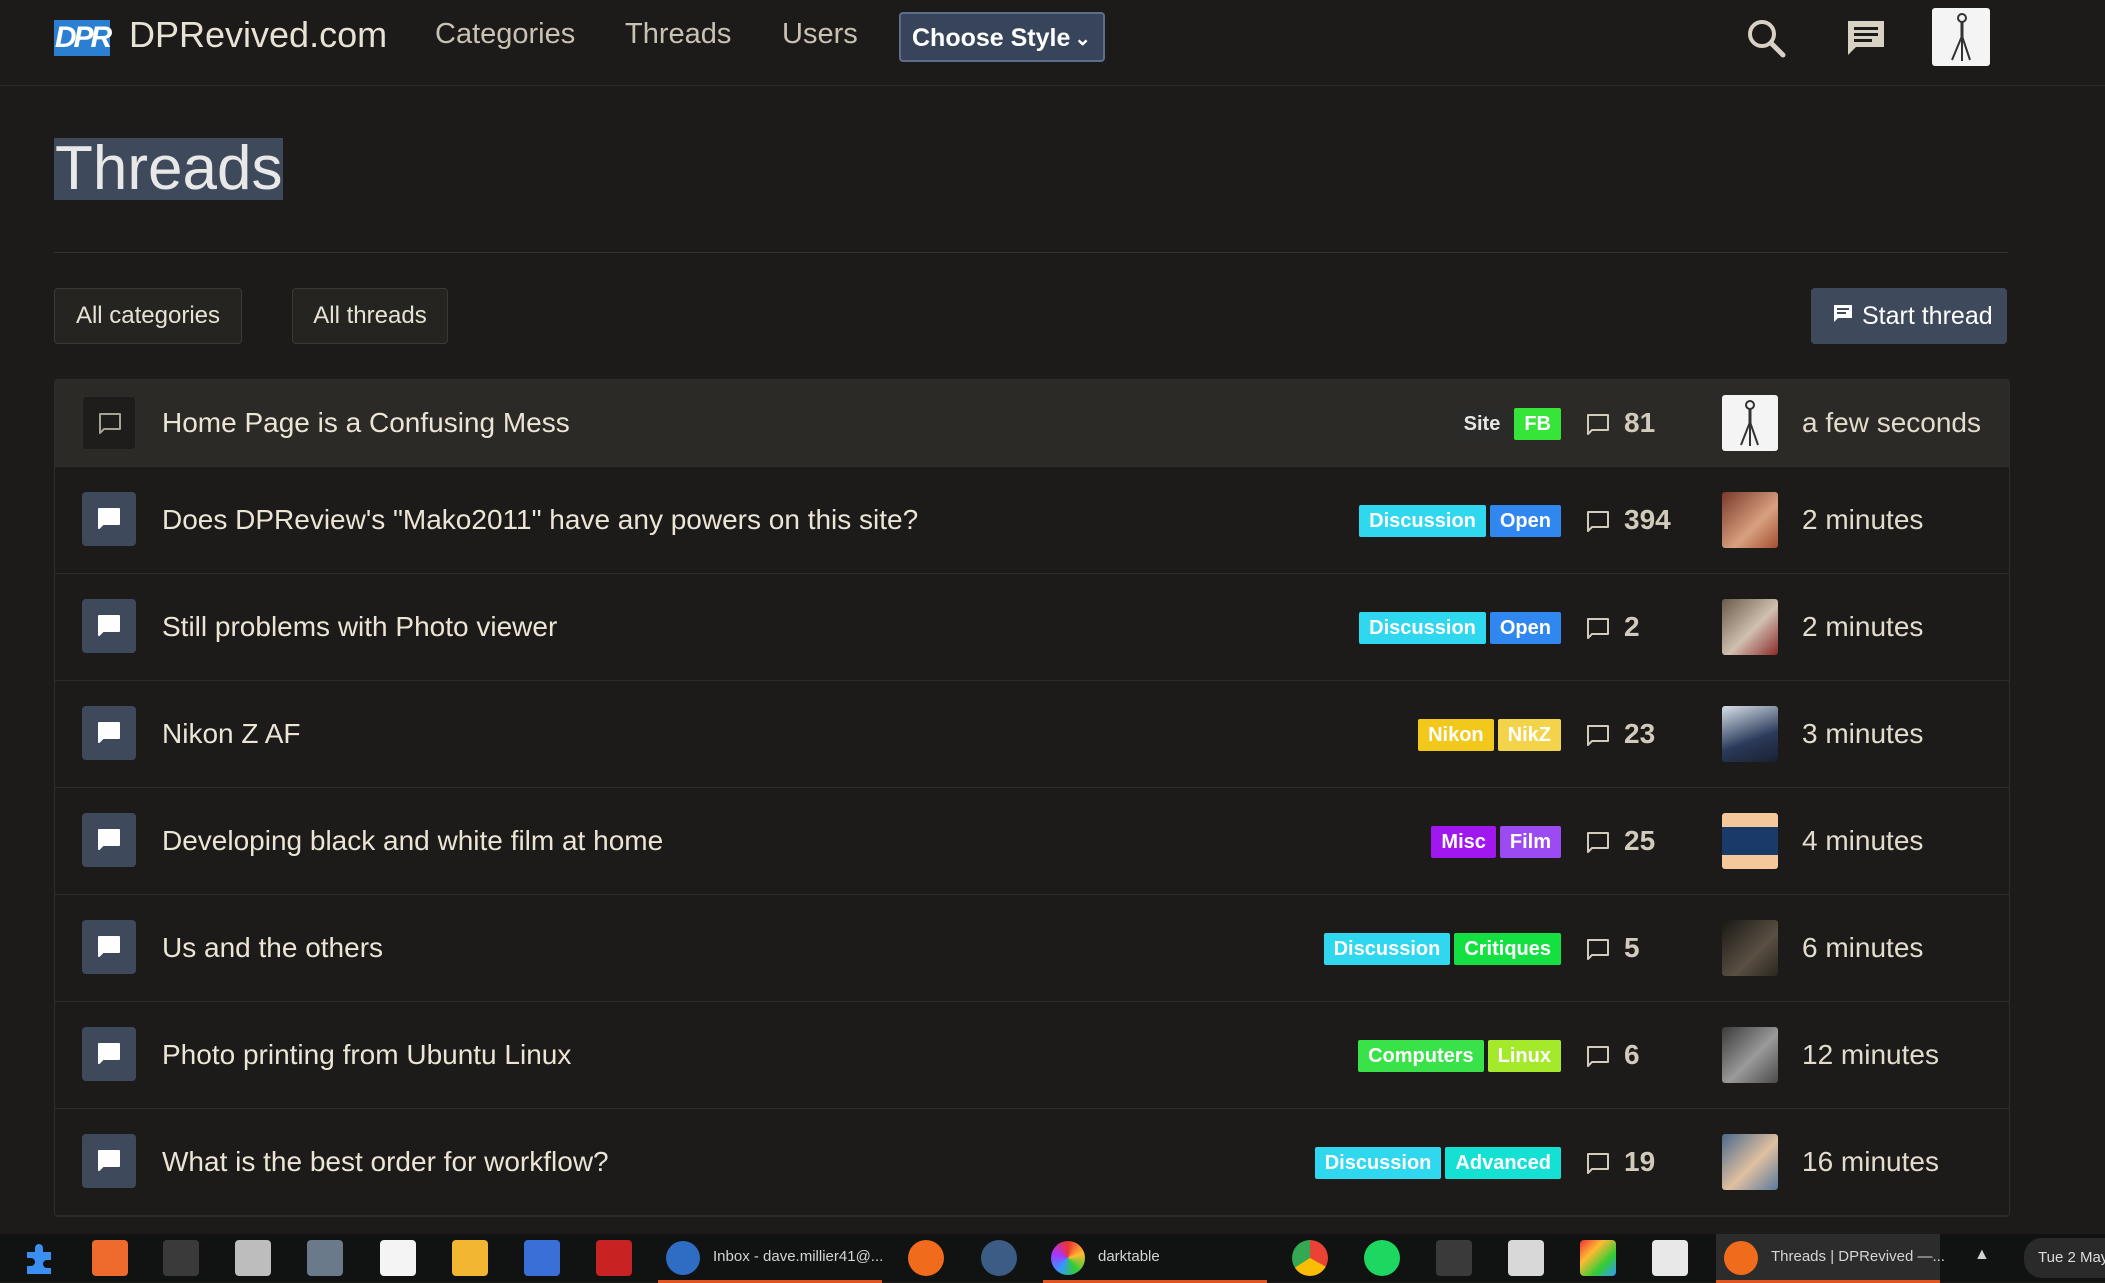 The width and height of the screenshot is (2105, 1283). What do you see at coordinates (1598, 1258) in the screenshot?
I see `color-app-icon` at bounding box center [1598, 1258].